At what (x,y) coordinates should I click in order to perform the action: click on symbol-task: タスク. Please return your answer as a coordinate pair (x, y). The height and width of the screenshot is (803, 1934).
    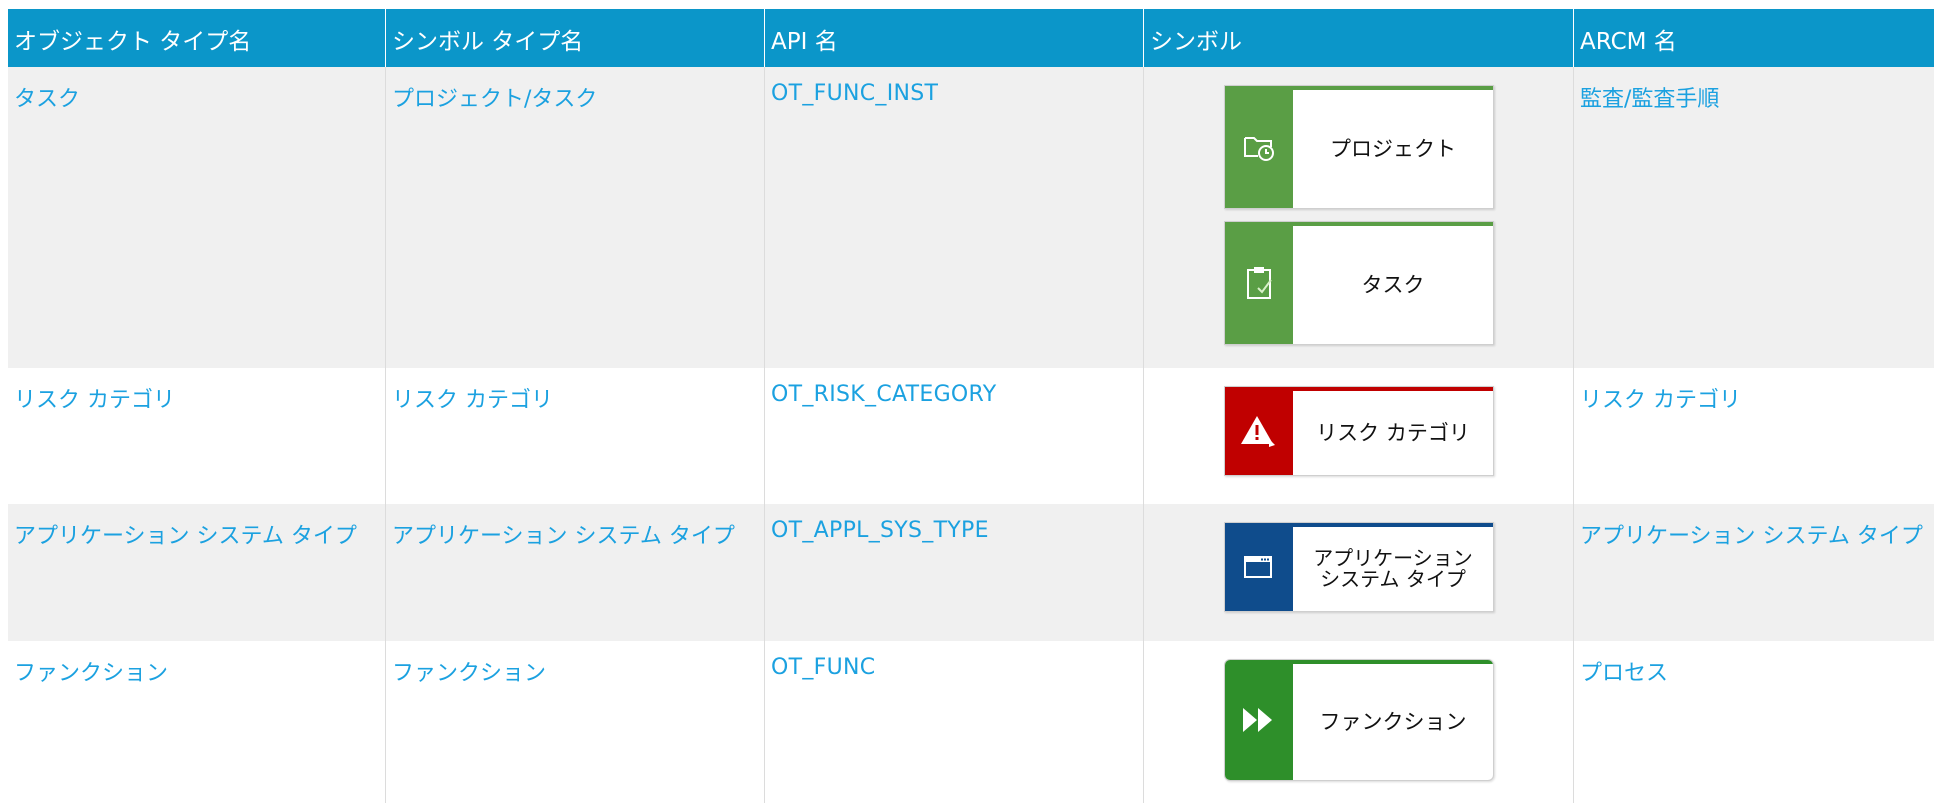
    Looking at the image, I should click on (1359, 283).